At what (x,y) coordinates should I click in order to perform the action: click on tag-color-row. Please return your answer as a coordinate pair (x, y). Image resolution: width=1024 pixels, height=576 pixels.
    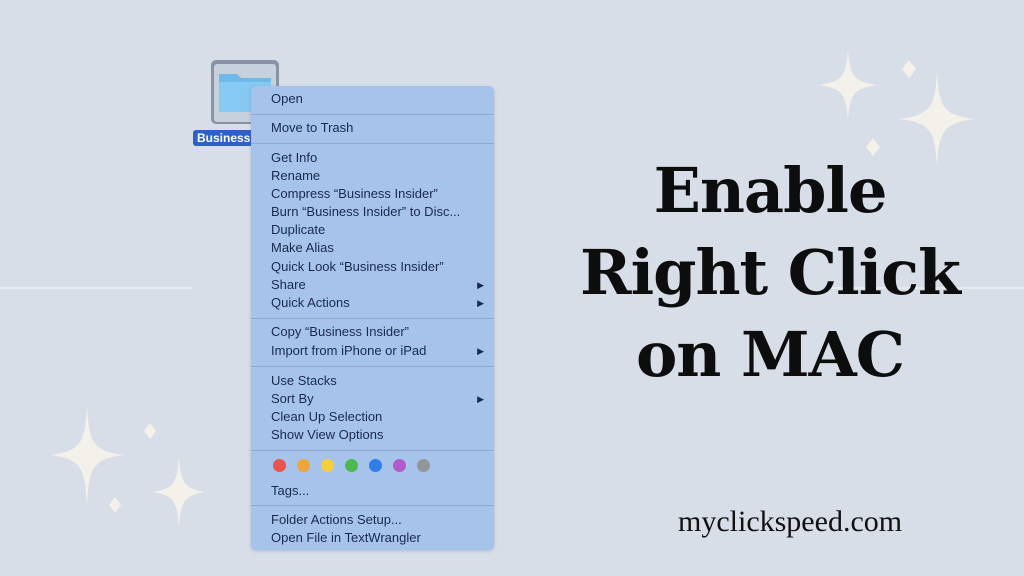
    Looking at the image, I should click on (351, 465).